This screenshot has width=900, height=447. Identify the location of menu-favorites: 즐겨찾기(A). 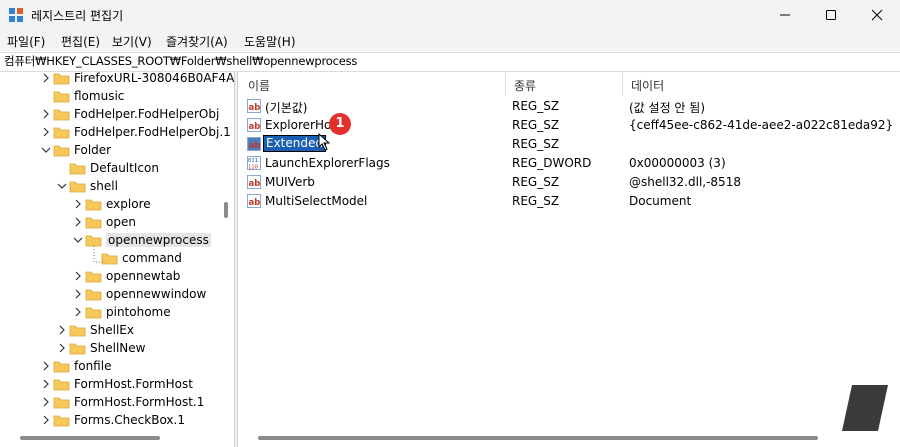
(197, 41).